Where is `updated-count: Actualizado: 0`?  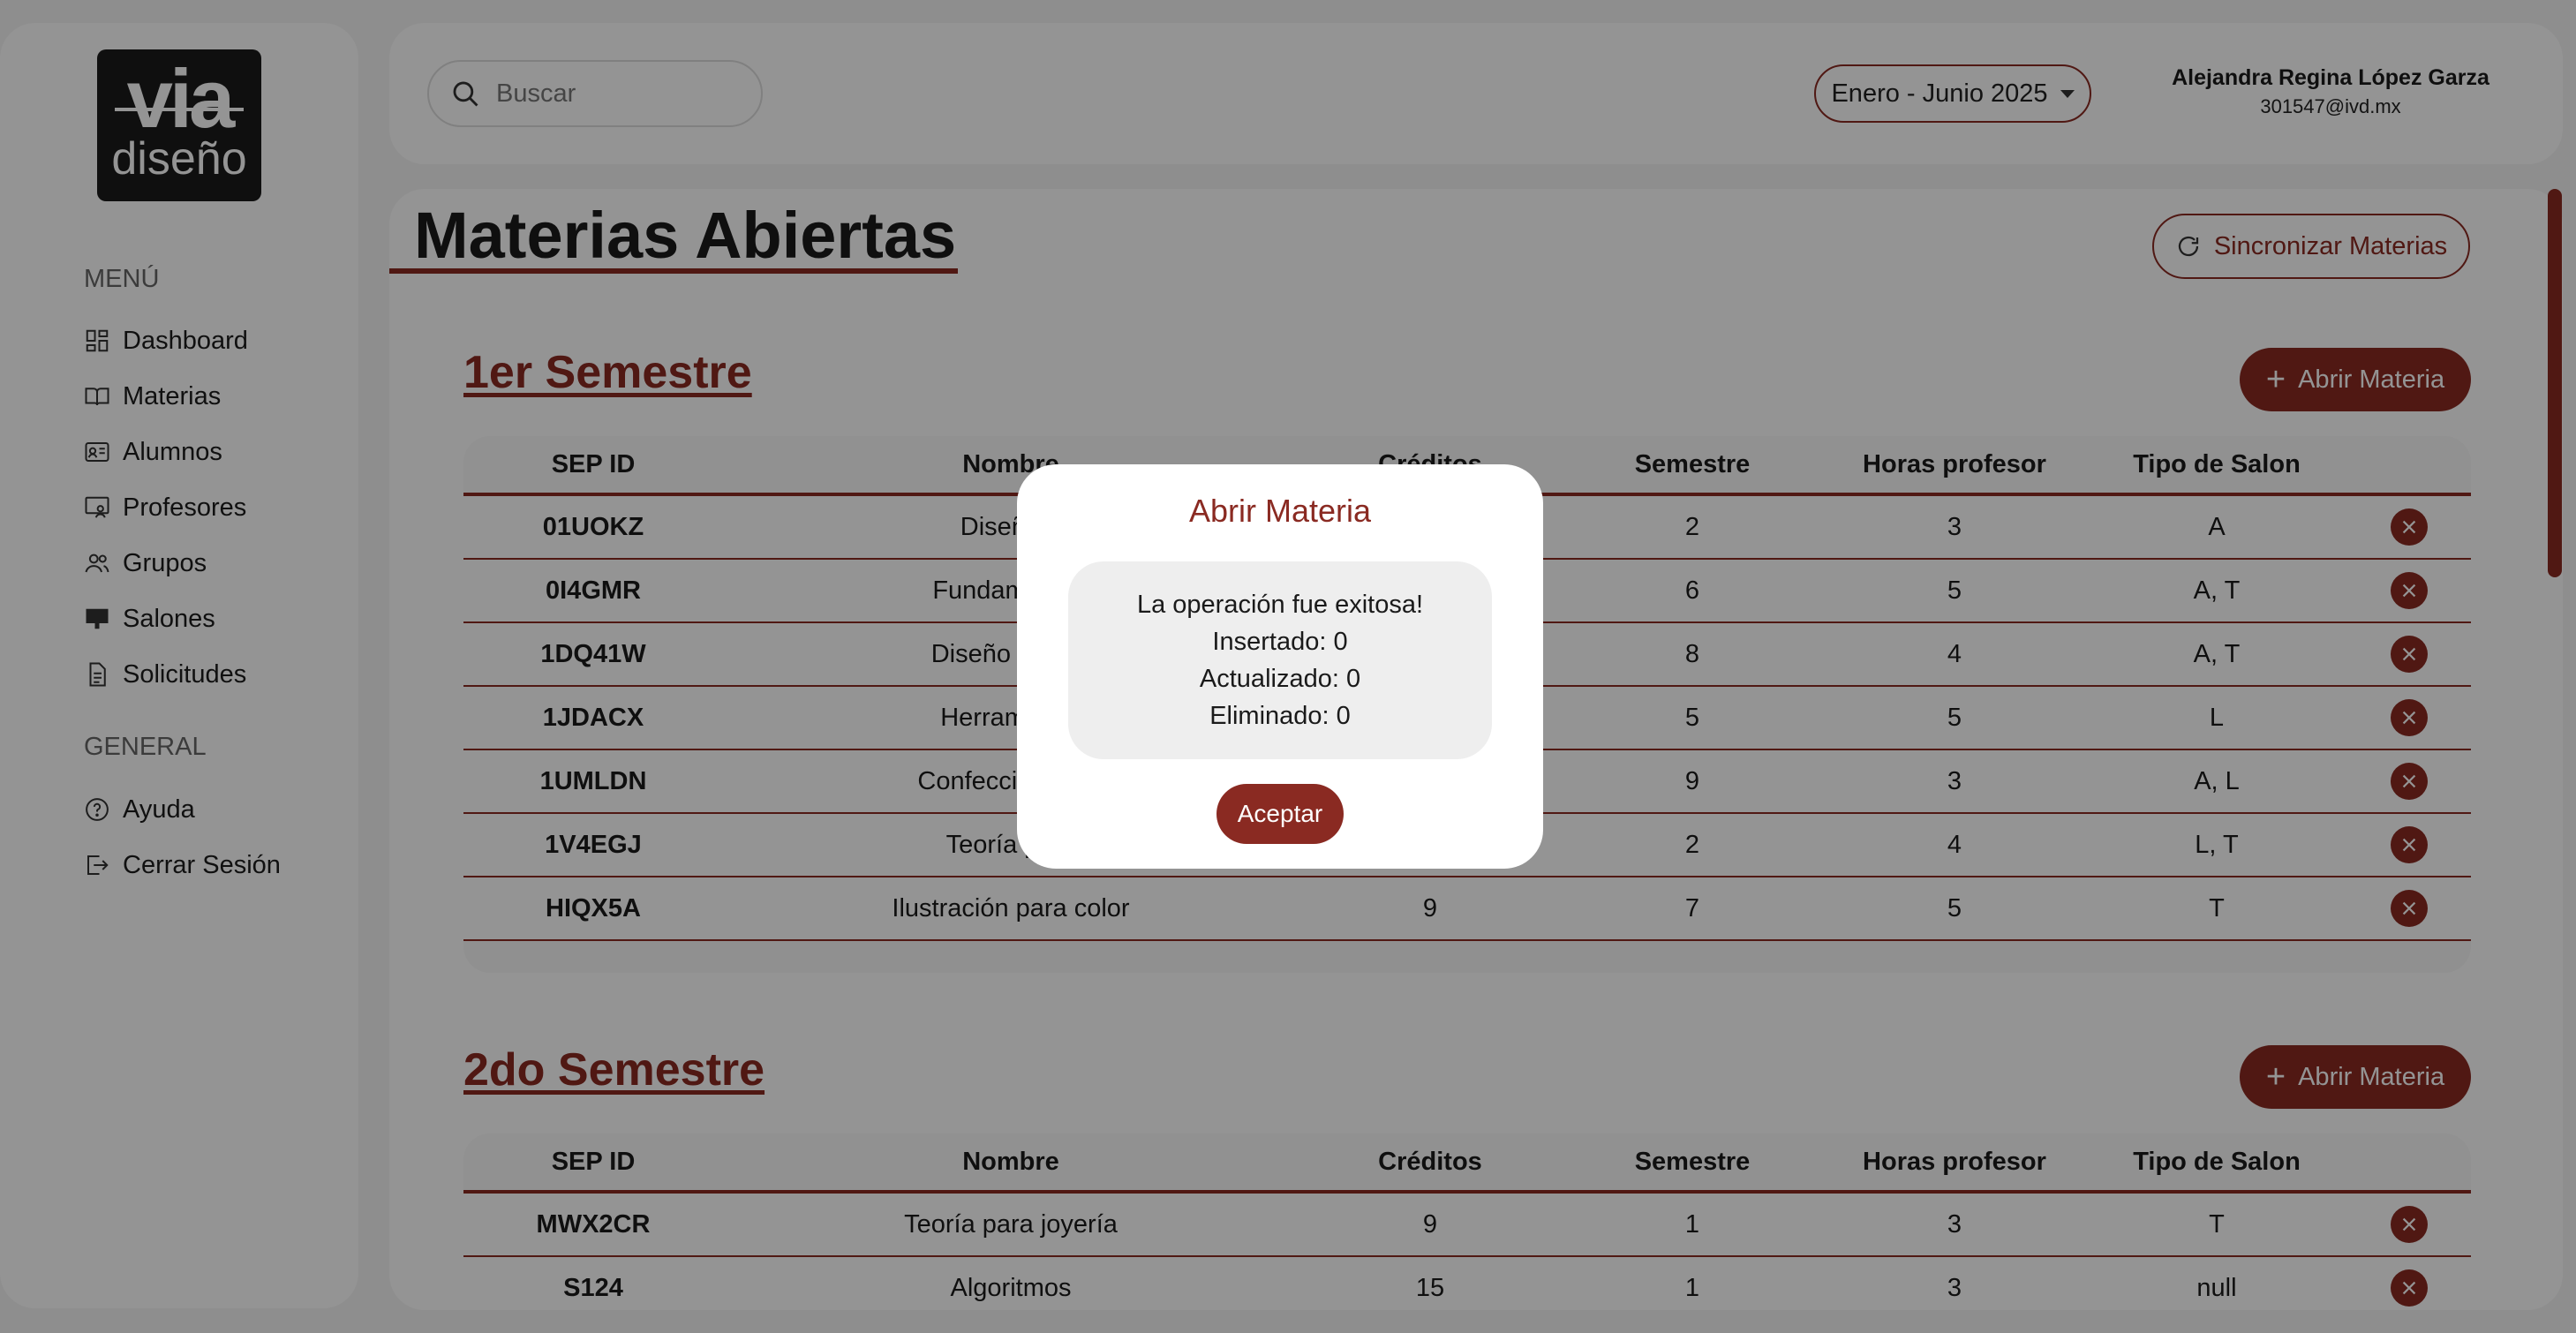
updated-count: Actualizado: 0 is located at coordinates (1280, 679).